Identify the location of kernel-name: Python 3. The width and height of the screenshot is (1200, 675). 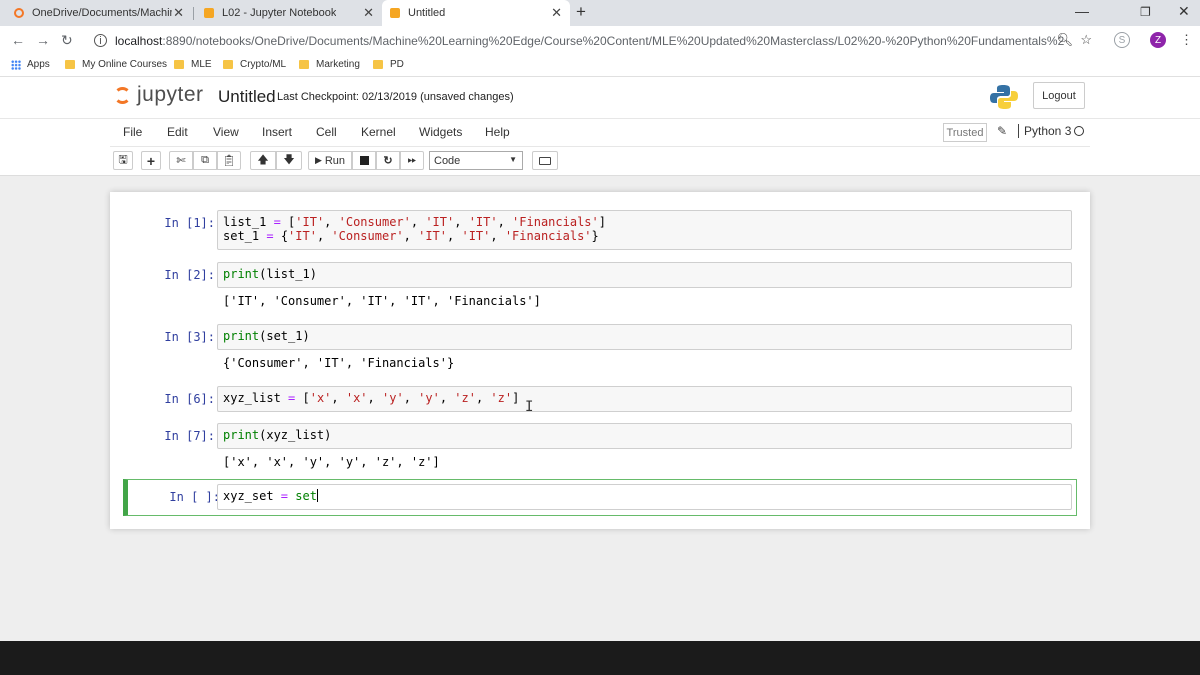
(1044, 131).